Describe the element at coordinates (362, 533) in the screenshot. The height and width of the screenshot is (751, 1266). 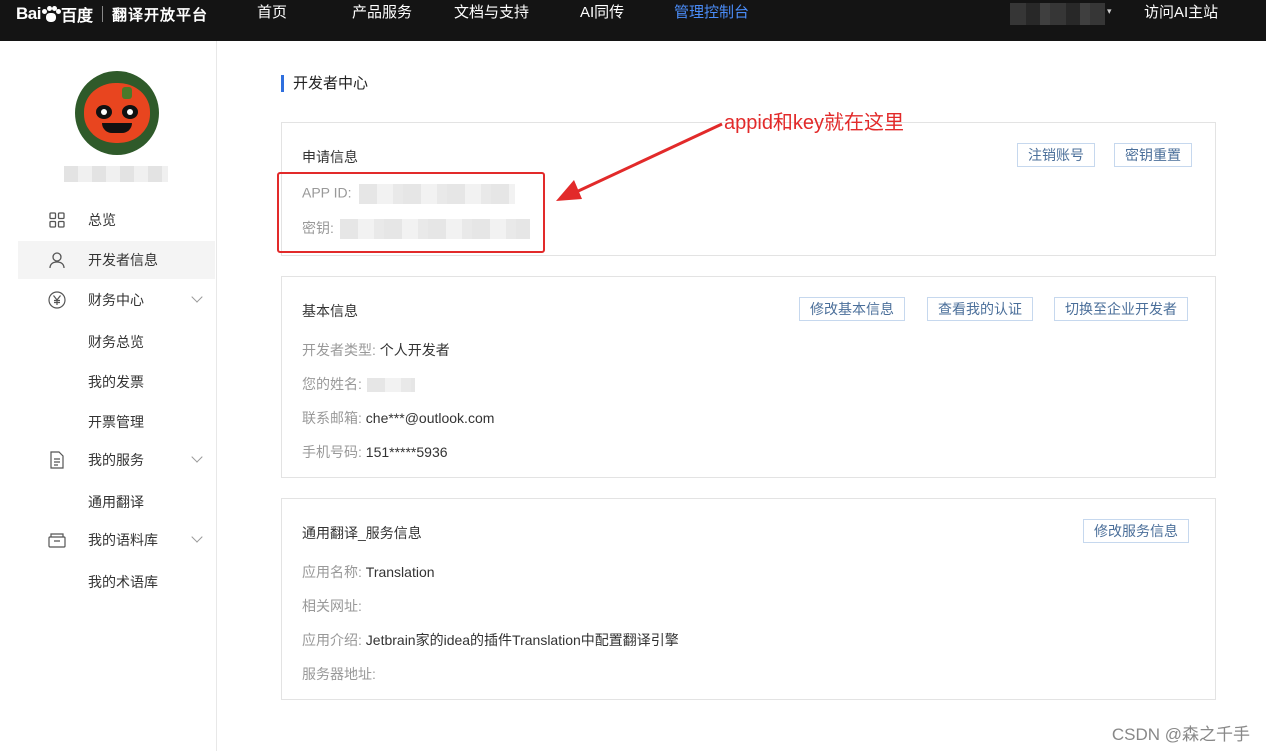
I see `service-info-title: 通用翻译_服务信息` at that location.